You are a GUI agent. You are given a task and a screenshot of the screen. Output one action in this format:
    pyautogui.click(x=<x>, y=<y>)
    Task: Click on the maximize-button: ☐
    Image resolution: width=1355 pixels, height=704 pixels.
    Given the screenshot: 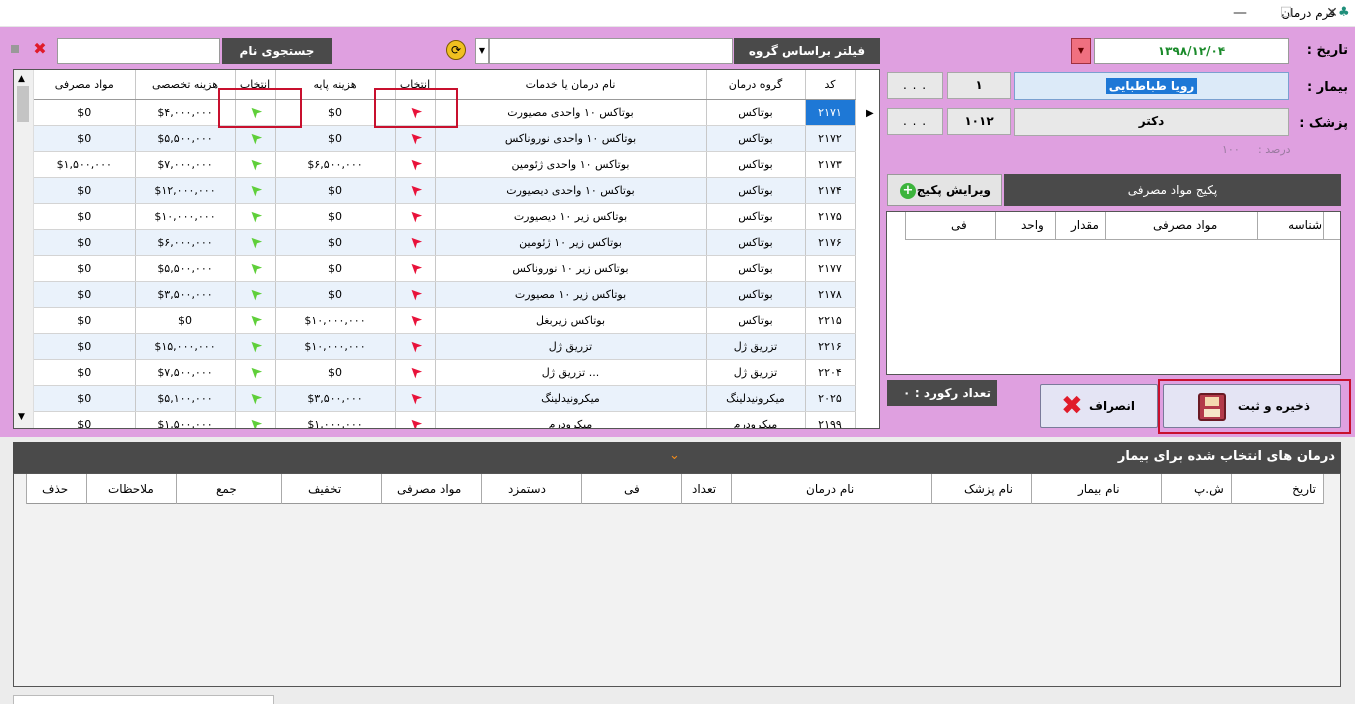 What is the action you would take?
    pyautogui.click(x=1286, y=13)
    